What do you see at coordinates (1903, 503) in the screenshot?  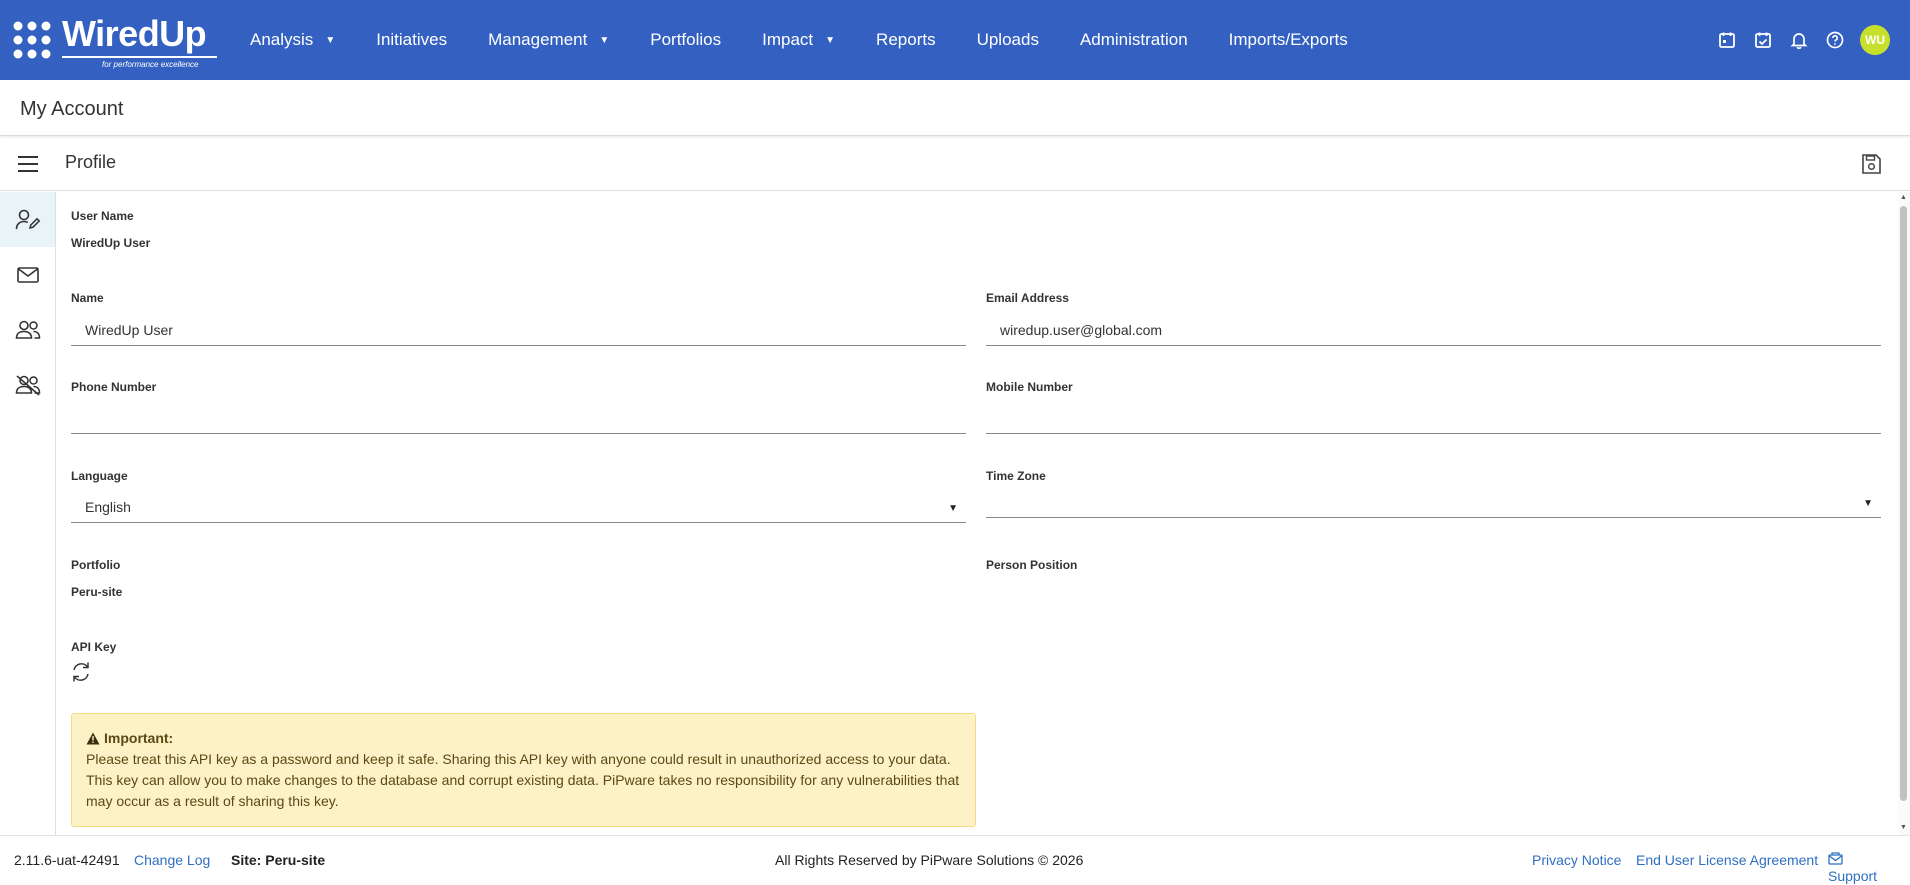 I see `scrollbar-thumb` at bounding box center [1903, 503].